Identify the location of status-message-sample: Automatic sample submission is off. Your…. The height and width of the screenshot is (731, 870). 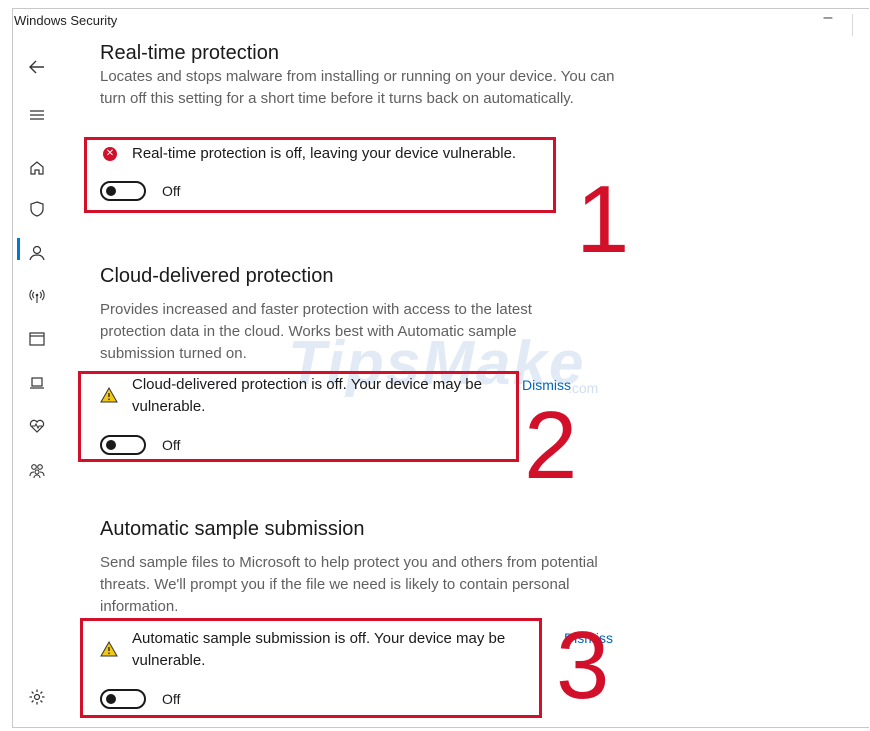
(319, 649).